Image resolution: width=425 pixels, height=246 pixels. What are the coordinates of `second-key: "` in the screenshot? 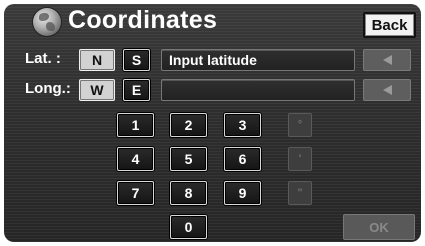 It's located at (300, 193).